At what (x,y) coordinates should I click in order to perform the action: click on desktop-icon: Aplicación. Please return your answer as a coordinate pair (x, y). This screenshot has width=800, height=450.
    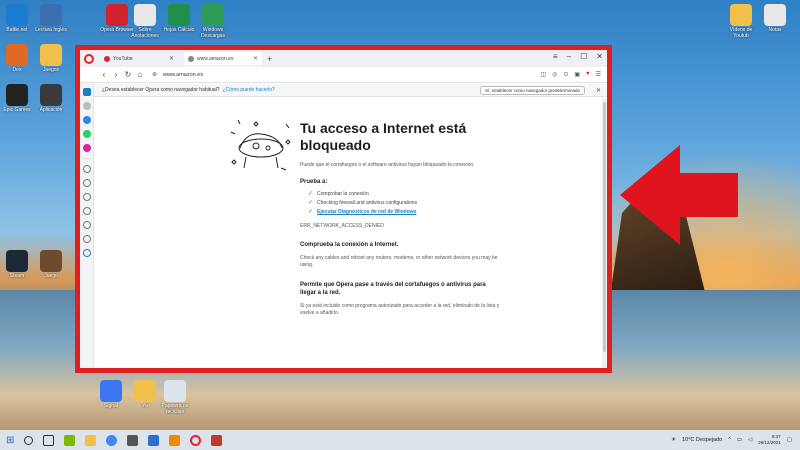
    Looking at the image, I should click on (51, 101).